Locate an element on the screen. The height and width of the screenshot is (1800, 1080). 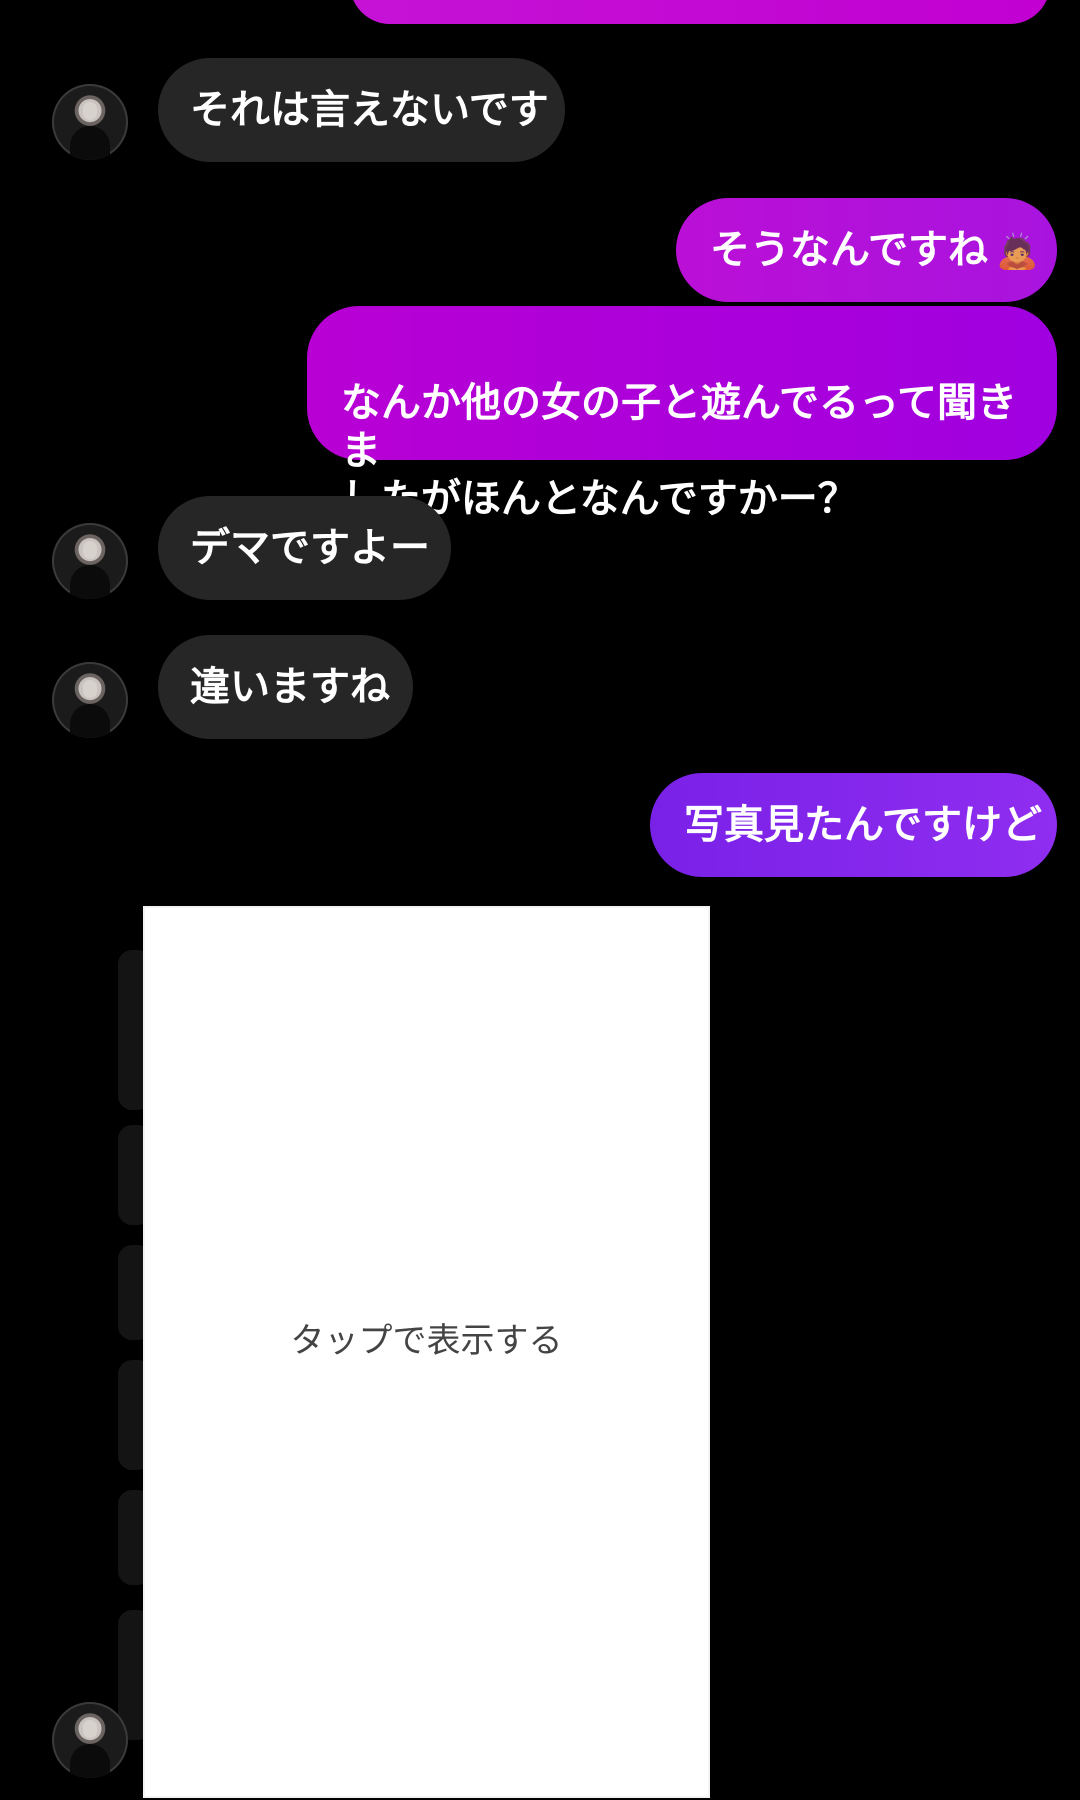
incoming-message-bubble: 違いますね is located at coordinates (285, 687).